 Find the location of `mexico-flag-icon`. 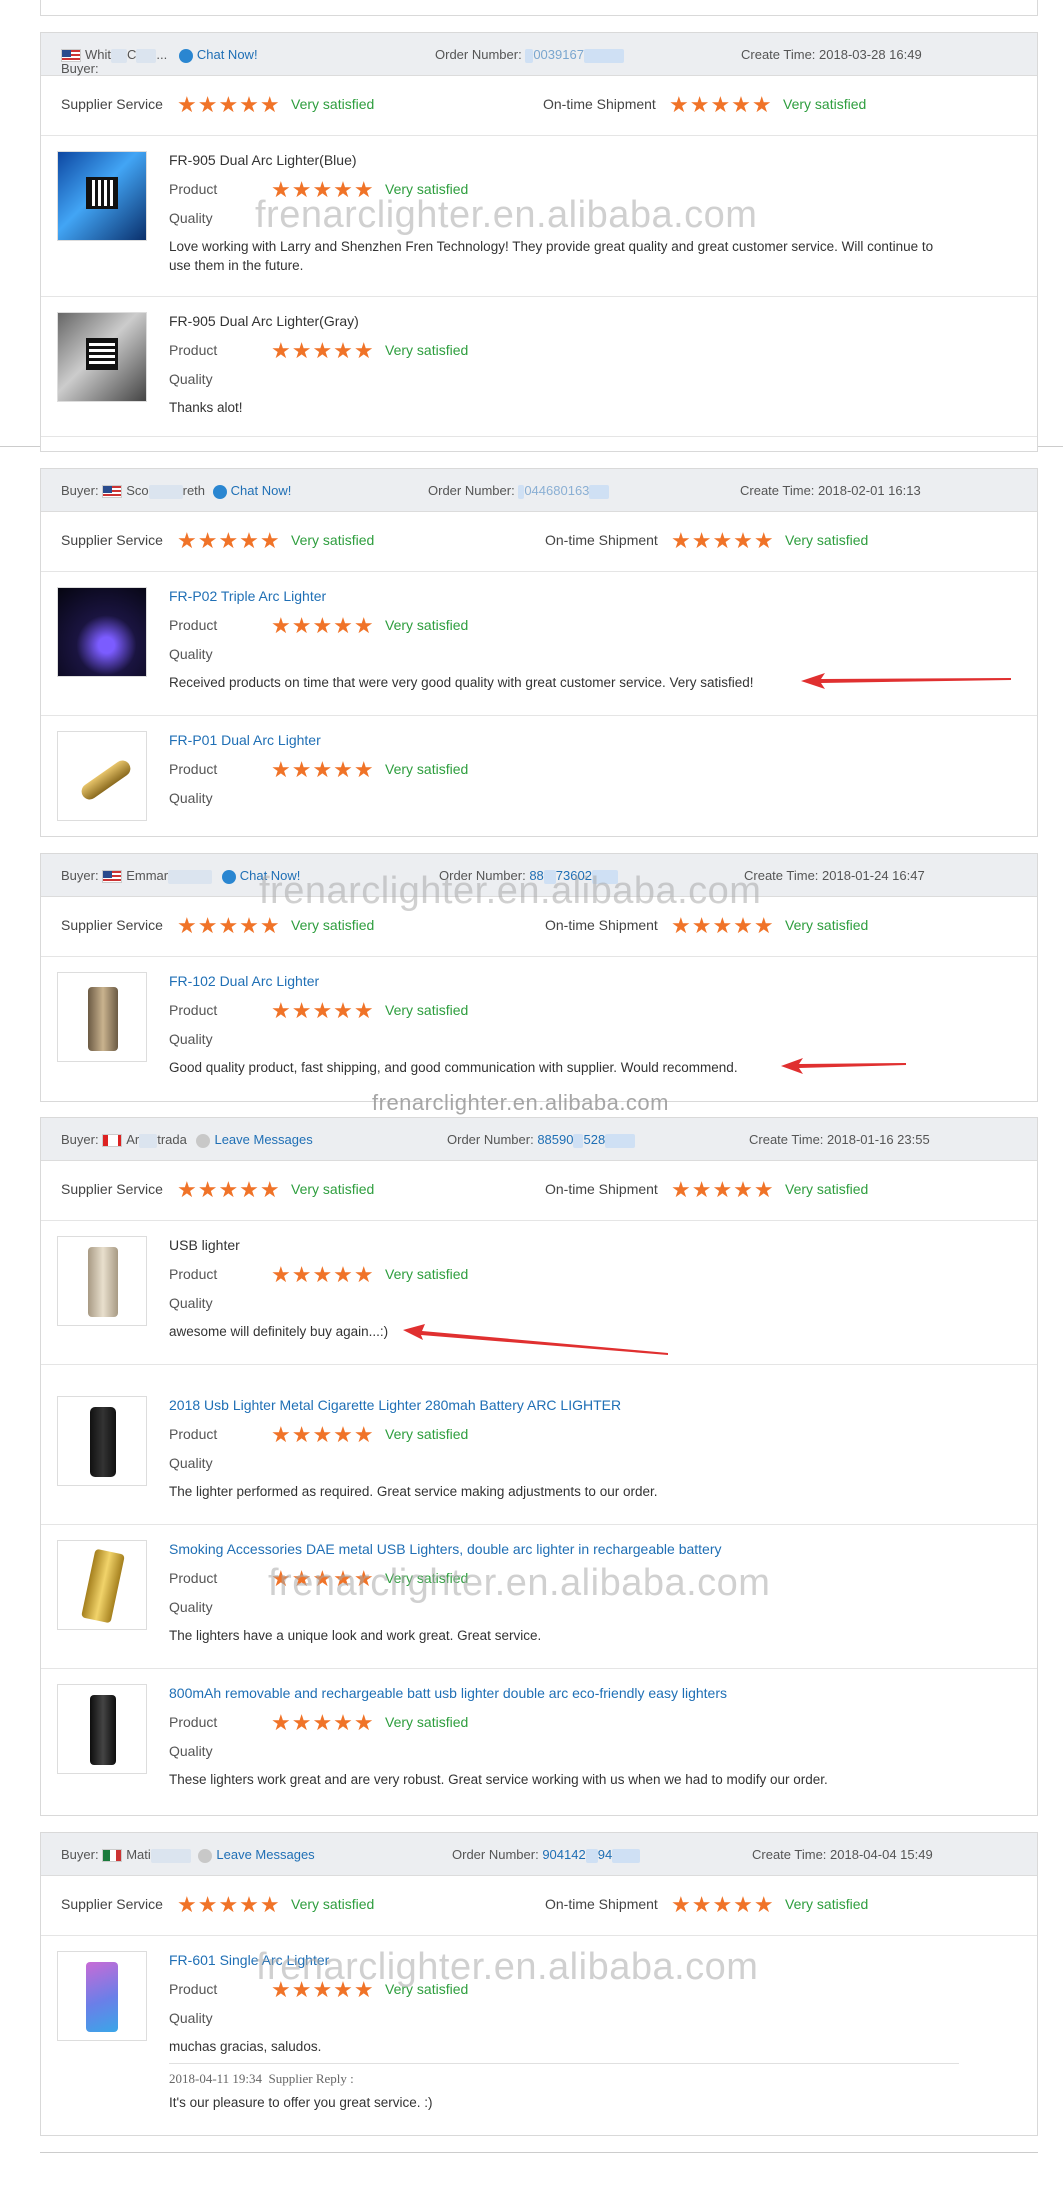

mexico-flag-icon is located at coordinates (112, 1856).